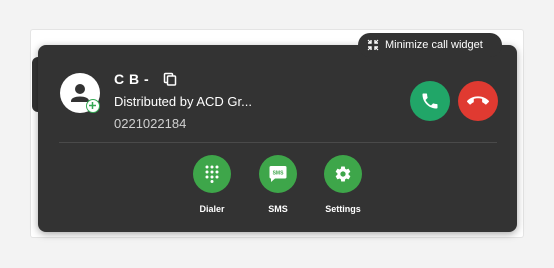 The image size is (554, 268). What do you see at coordinates (132, 79) in the screenshot?
I see `contact-name: C B -` at bounding box center [132, 79].